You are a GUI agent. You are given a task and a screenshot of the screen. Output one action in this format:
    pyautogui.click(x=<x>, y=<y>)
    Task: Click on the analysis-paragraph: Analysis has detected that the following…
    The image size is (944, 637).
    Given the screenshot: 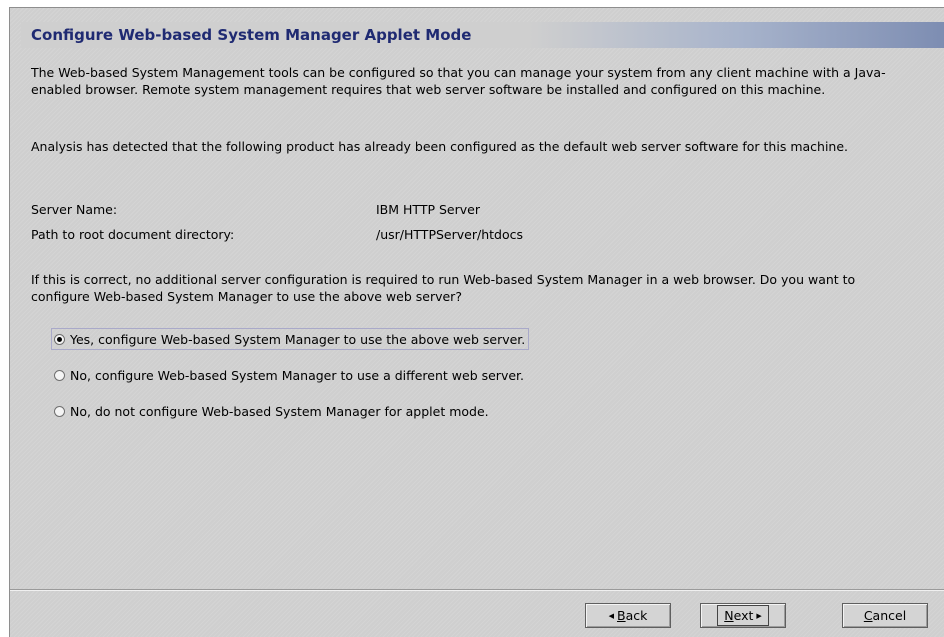 What is the action you would take?
    pyautogui.click(x=440, y=146)
    